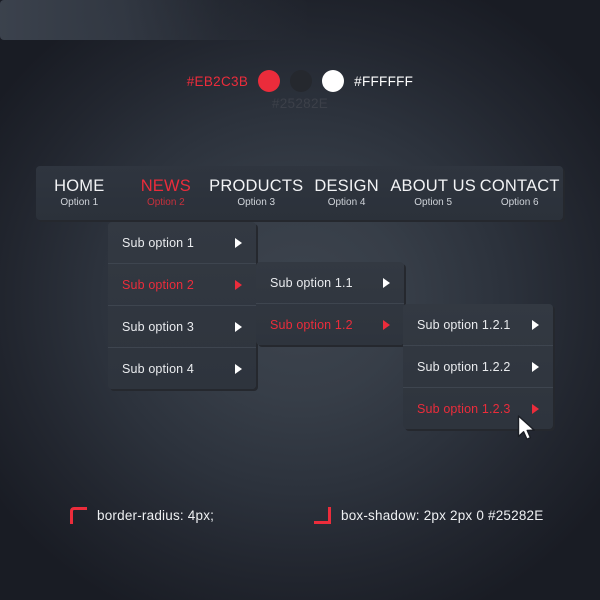 This screenshot has width=600, height=600. I want to click on menu-backdrop-panel, so click(153, 20).